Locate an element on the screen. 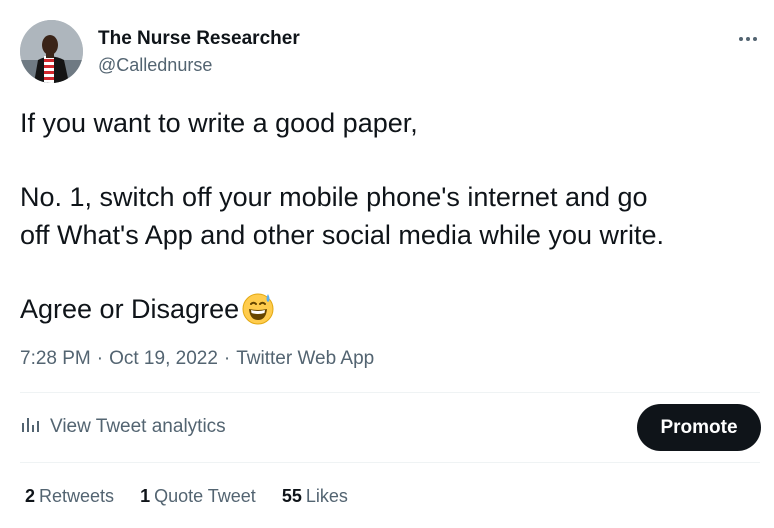 The height and width of the screenshot is (528, 774). likes-count: 55 is located at coordinates (291, 496).